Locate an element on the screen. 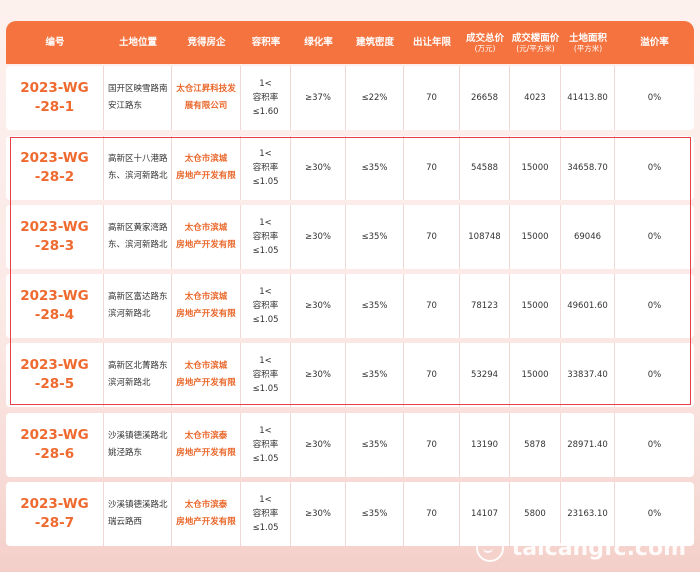 Image resolution: width=700 pixels, height=572 pixels. header-label: 建筑密度 is located at coordinates (374, 42).